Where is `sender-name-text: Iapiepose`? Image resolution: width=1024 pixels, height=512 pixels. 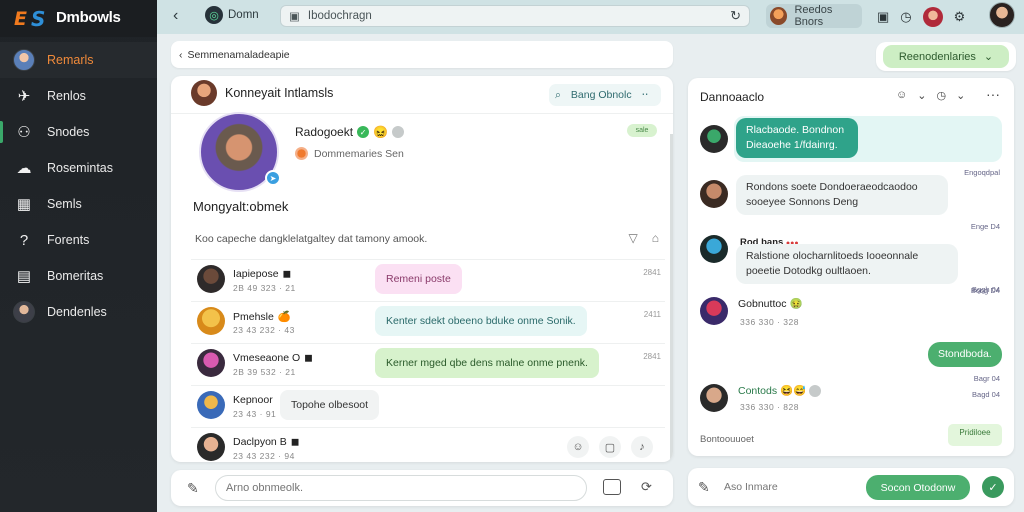
sender-name-text: Iapiepose is located at coordinates (256, 274).